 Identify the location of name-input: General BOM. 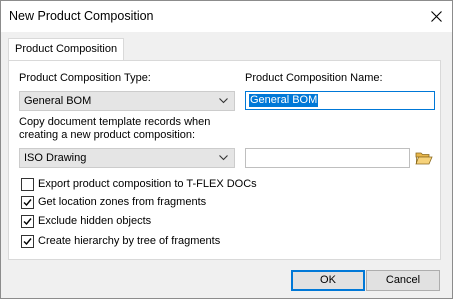
(340, 100).